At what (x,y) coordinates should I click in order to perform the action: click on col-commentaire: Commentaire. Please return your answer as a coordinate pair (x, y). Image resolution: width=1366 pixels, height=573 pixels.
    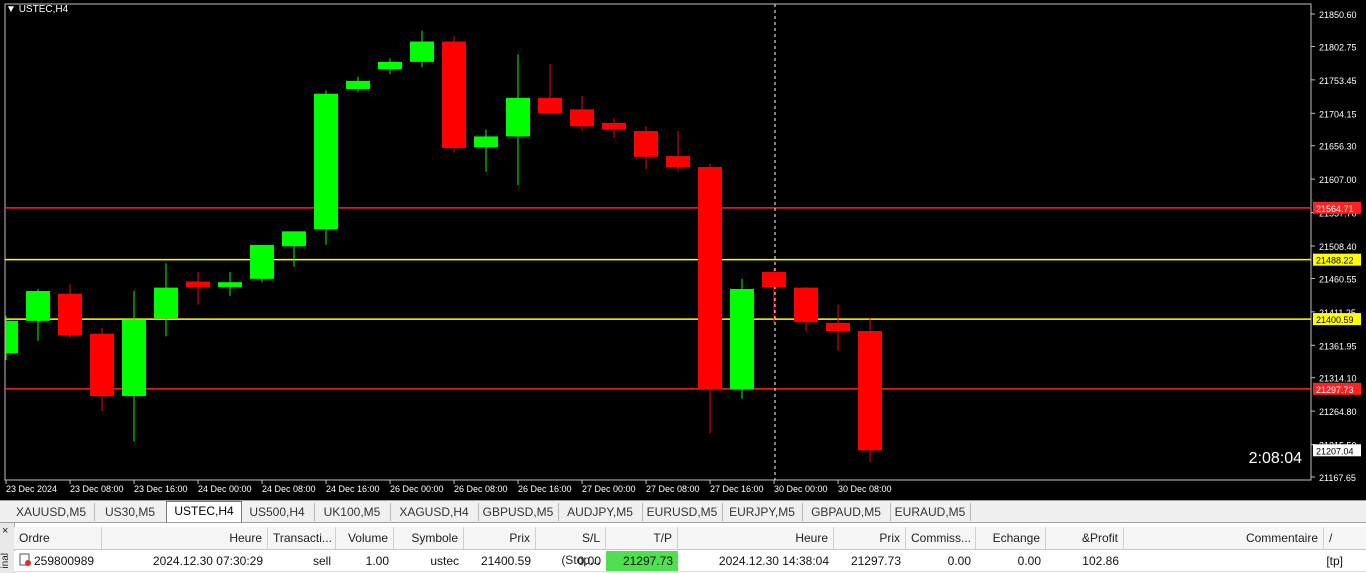
    Looking at the image, I should click on (1224, 538).